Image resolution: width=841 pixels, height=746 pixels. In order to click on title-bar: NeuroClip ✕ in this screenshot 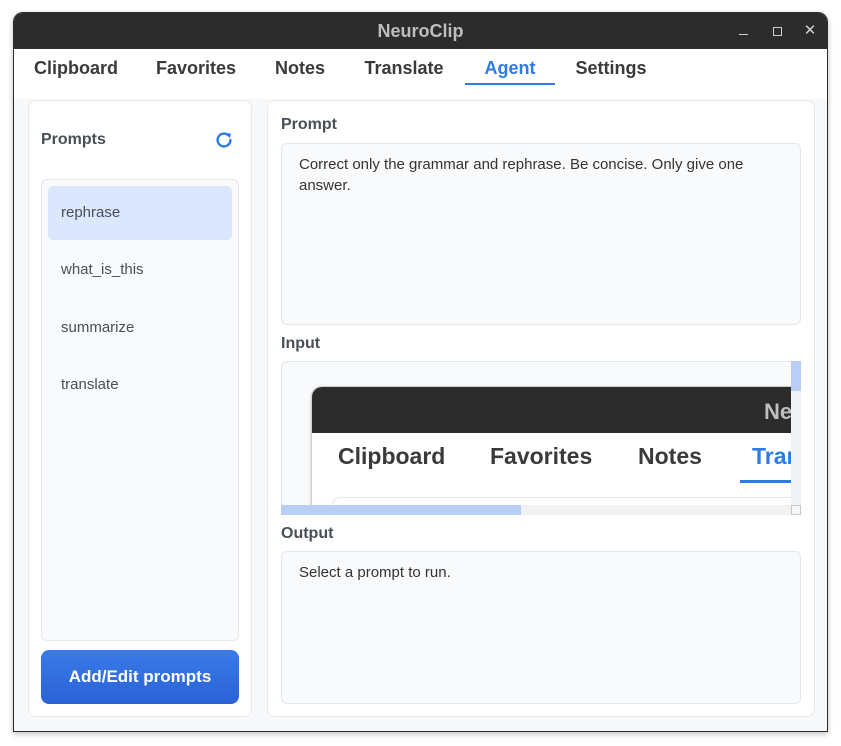, I will do `click(420, 31)`.